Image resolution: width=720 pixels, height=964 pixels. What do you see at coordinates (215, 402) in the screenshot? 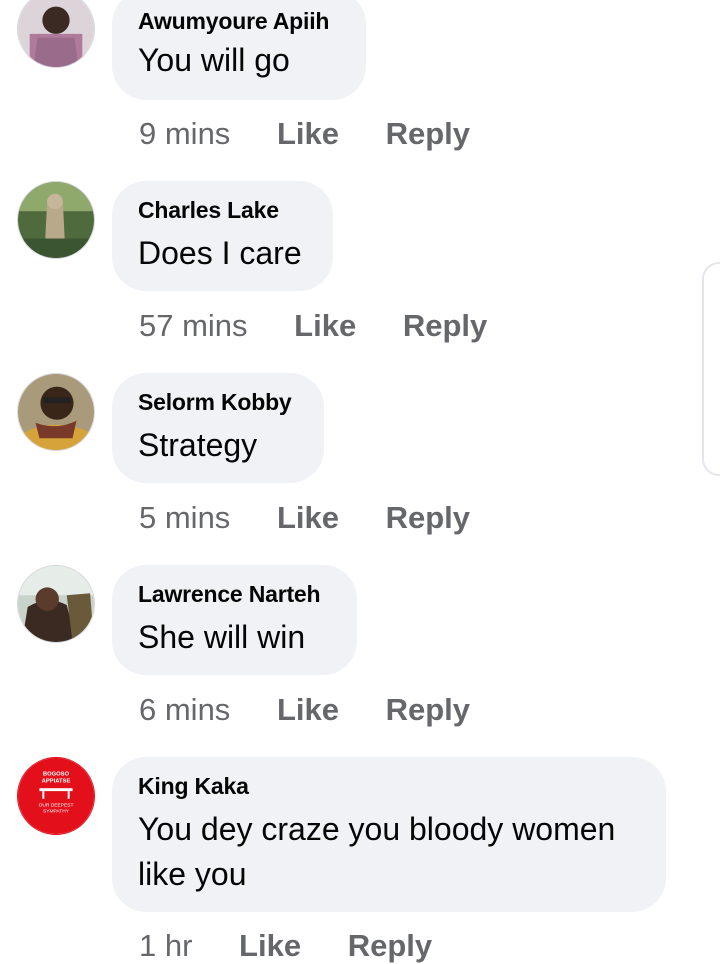
I see `comment-author: Selorm Kobby` at bounding box center [215, 402].